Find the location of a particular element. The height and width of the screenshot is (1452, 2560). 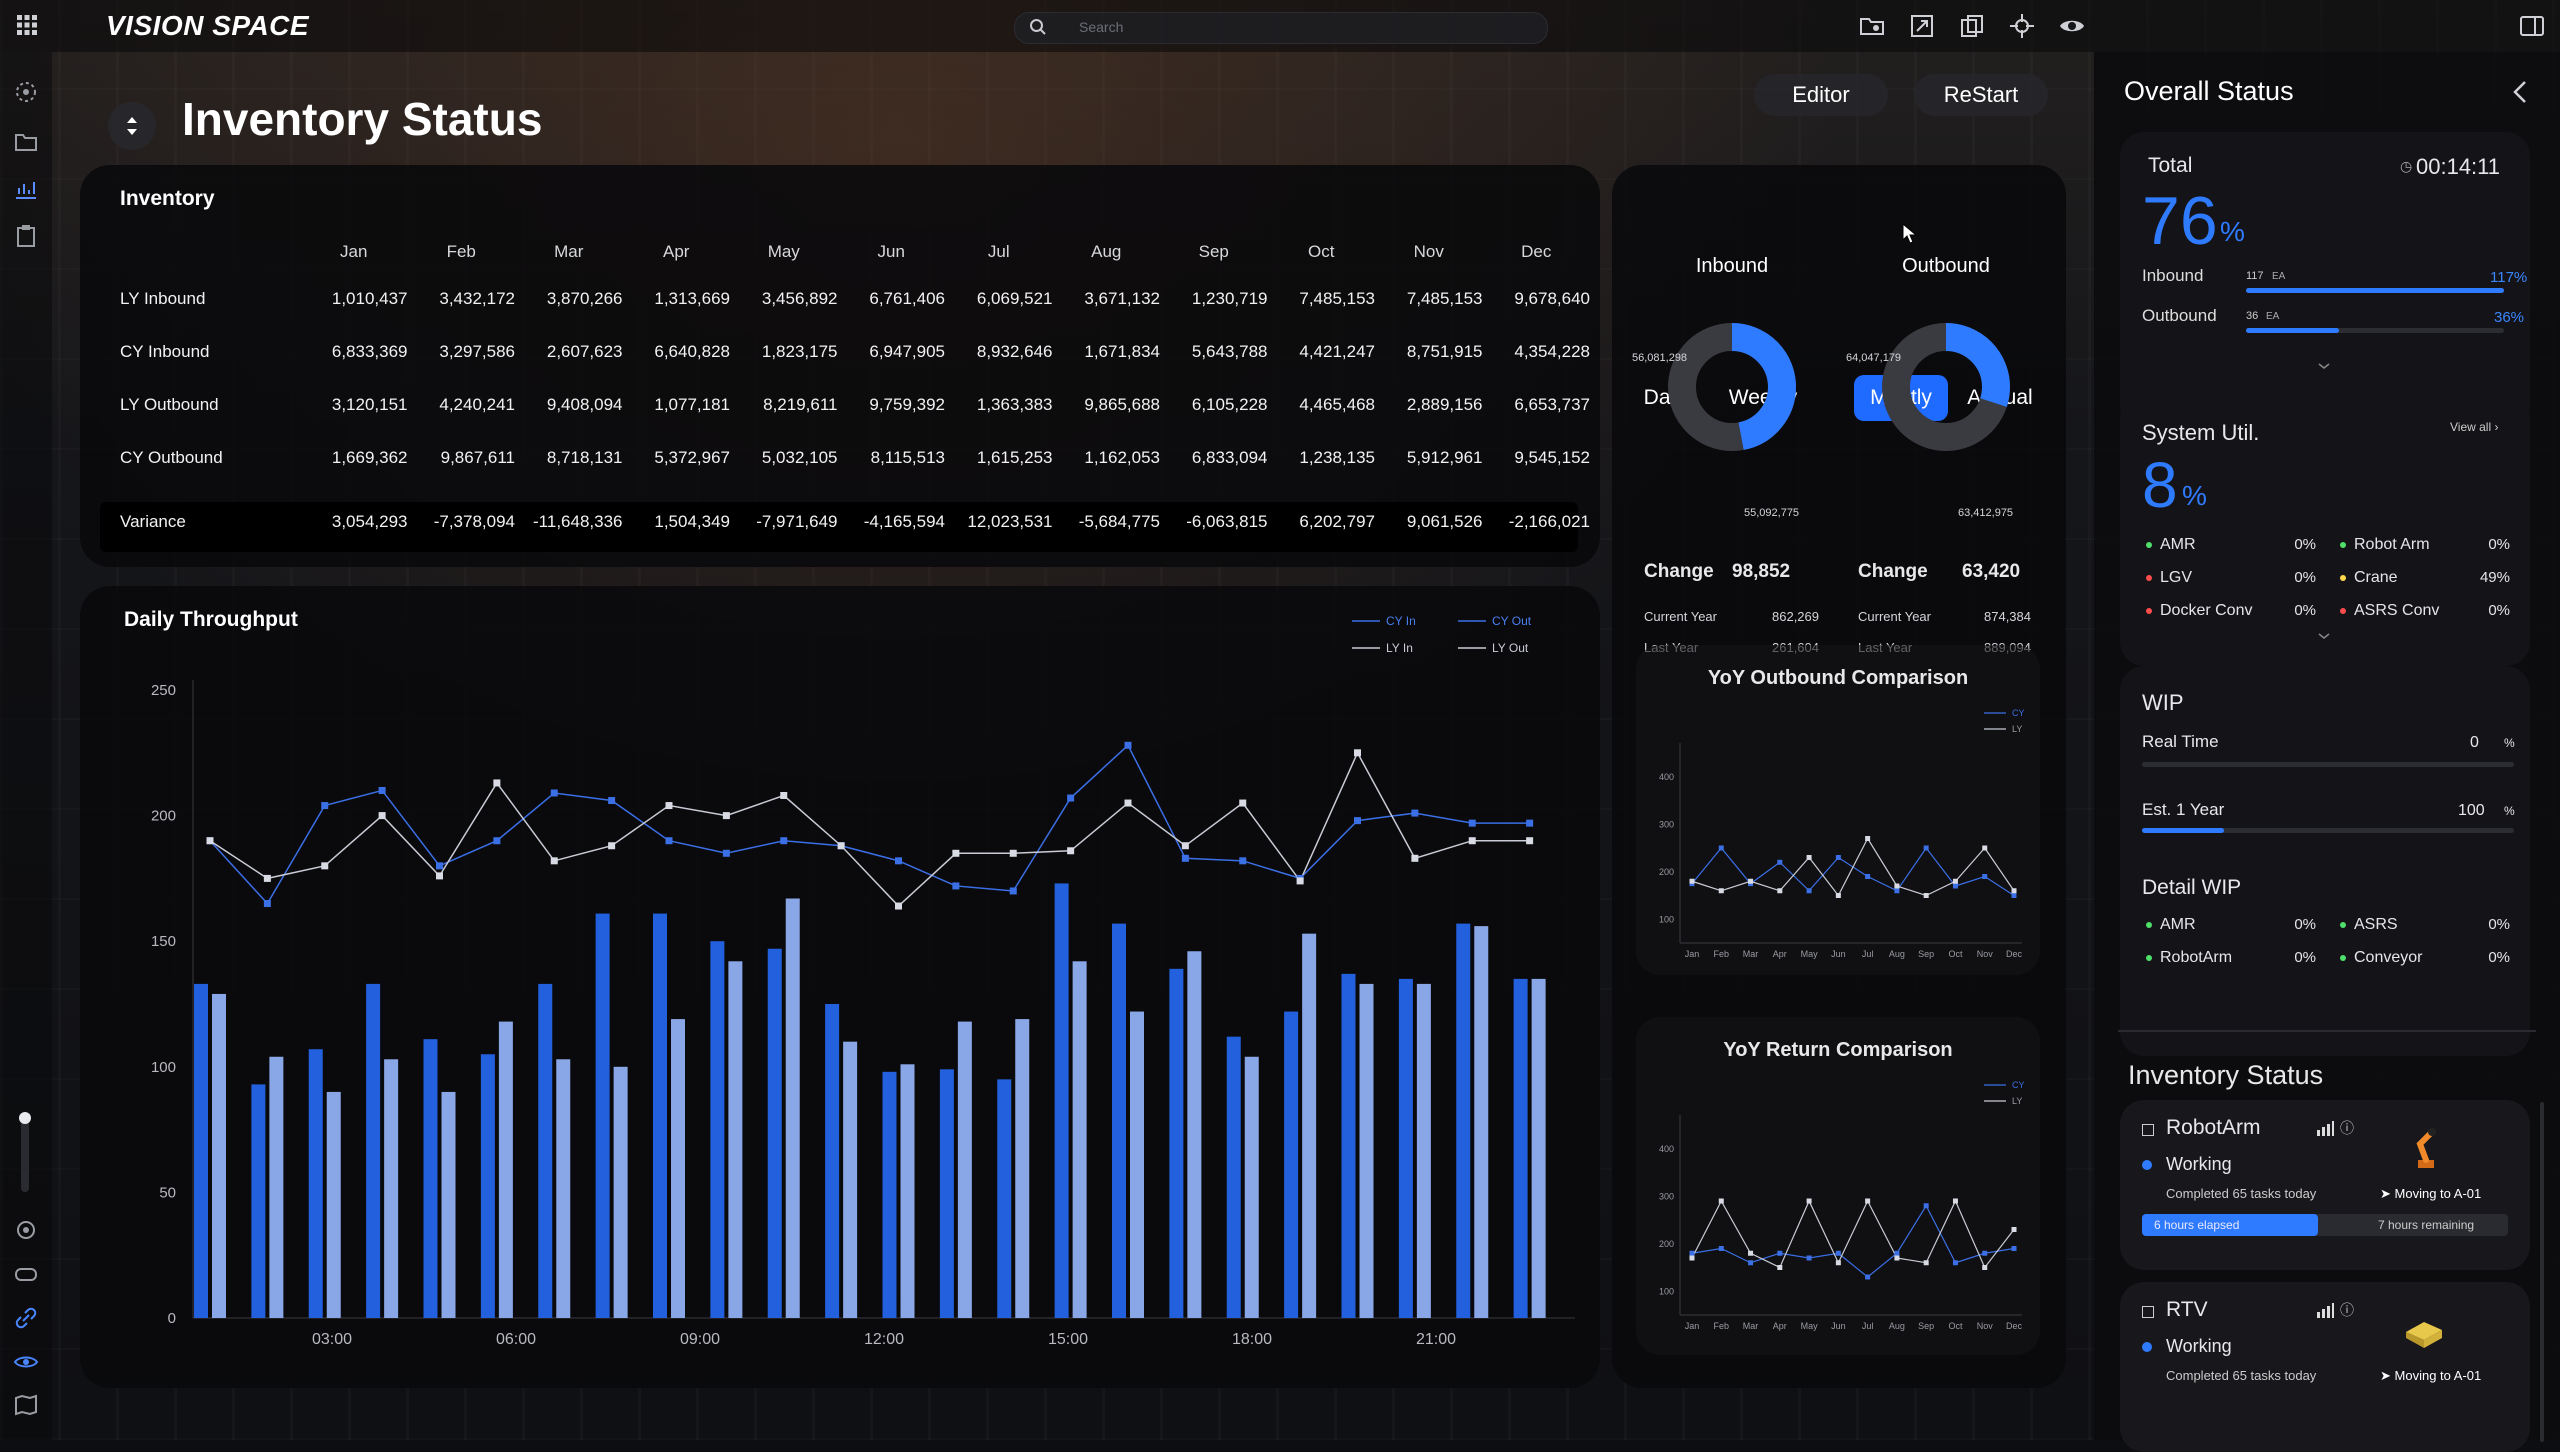

x-tick-label: 21:00 is located at coordinates (1436, 1339).